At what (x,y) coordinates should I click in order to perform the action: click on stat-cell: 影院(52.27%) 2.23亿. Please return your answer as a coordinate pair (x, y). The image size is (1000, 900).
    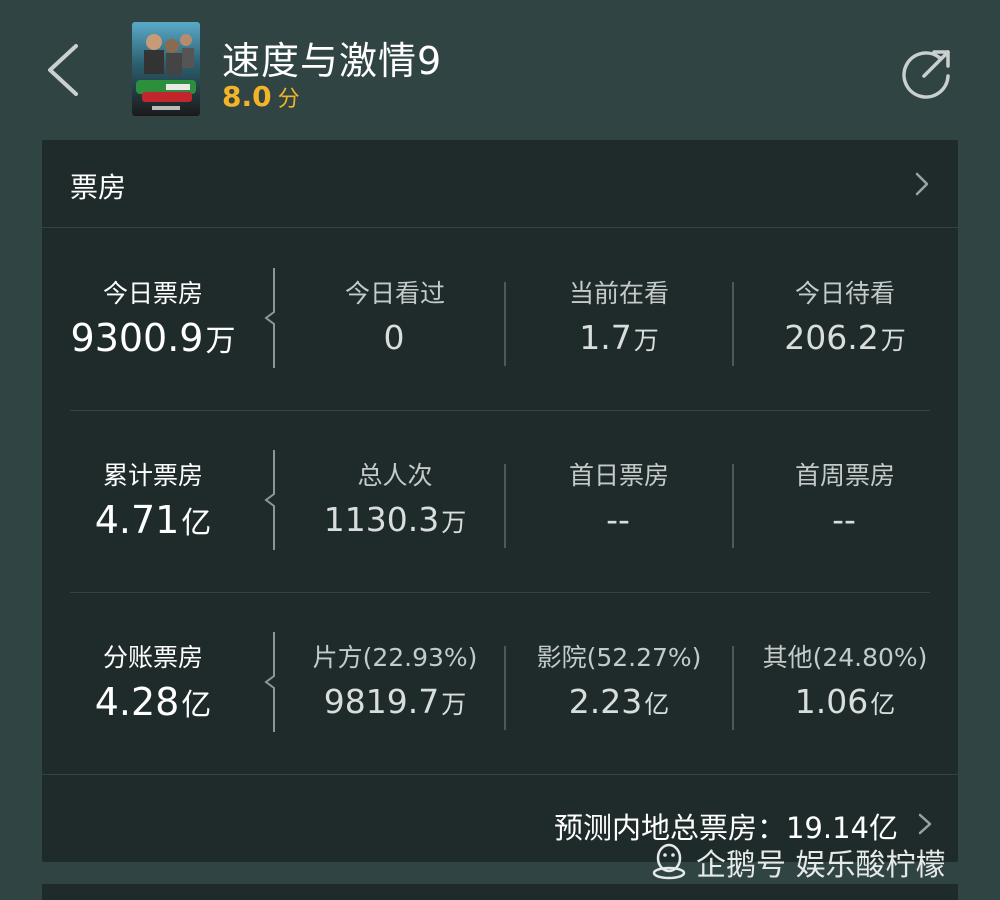
    Looking at the image, I should click on (619, 683).